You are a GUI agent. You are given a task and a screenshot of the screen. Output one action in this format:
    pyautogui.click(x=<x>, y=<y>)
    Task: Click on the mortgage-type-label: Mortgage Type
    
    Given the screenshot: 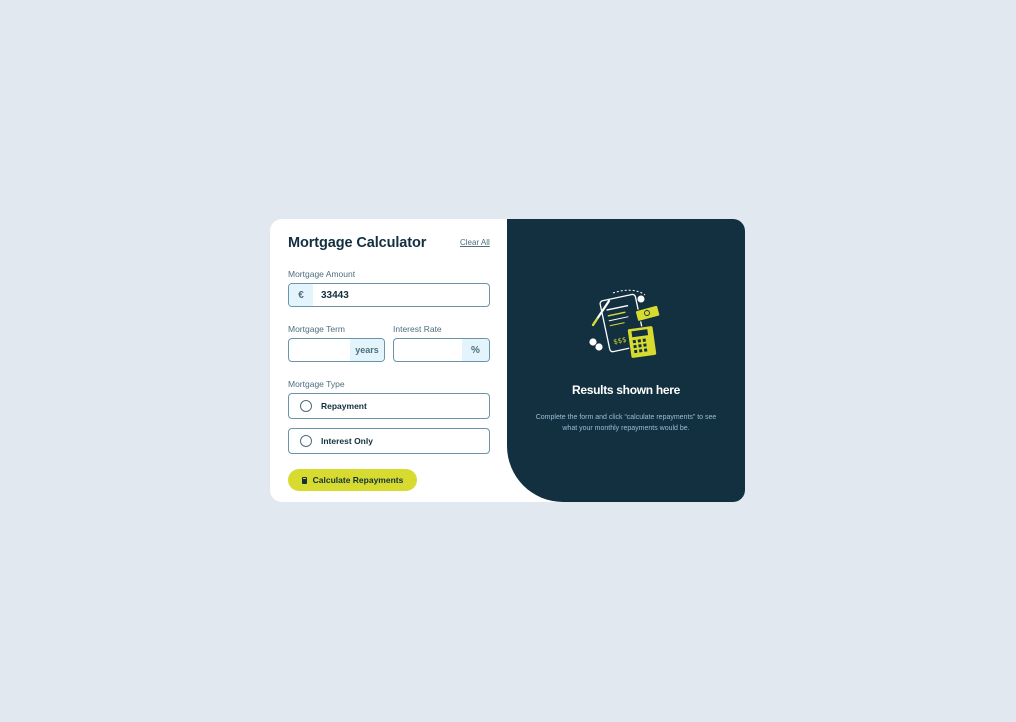 What is the action you would take?
    pyautogui.click(x=316, y=384)
    